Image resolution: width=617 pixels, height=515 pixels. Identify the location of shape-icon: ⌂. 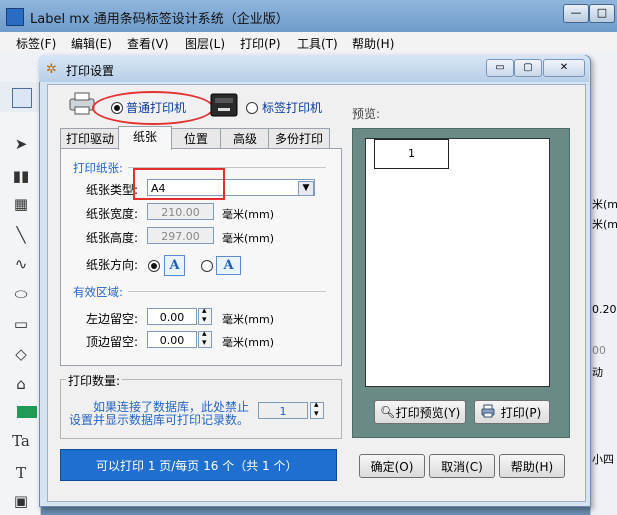
(21, 384).